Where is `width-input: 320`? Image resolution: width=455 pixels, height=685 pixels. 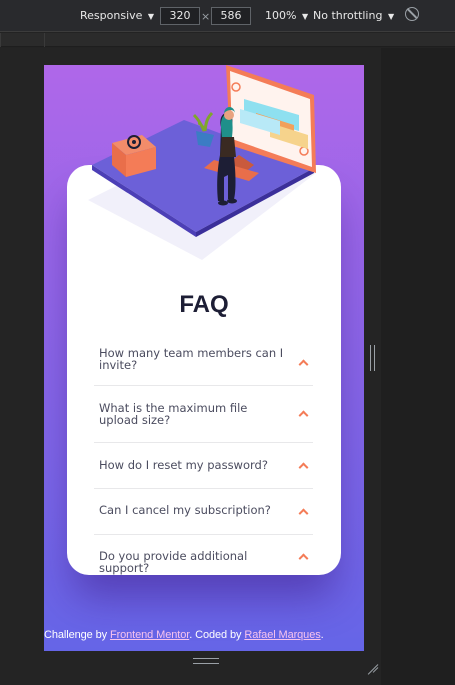 width-input: 320 is located at coordinates (180, 16).